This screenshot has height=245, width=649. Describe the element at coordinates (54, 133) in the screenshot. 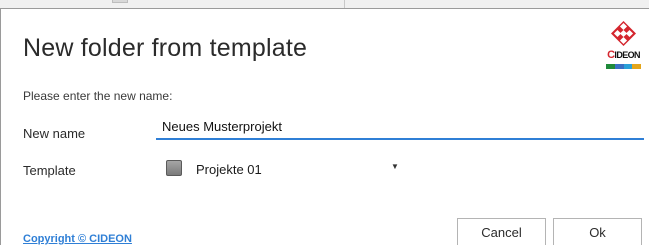

I see `new-name-label: New name` at that location.